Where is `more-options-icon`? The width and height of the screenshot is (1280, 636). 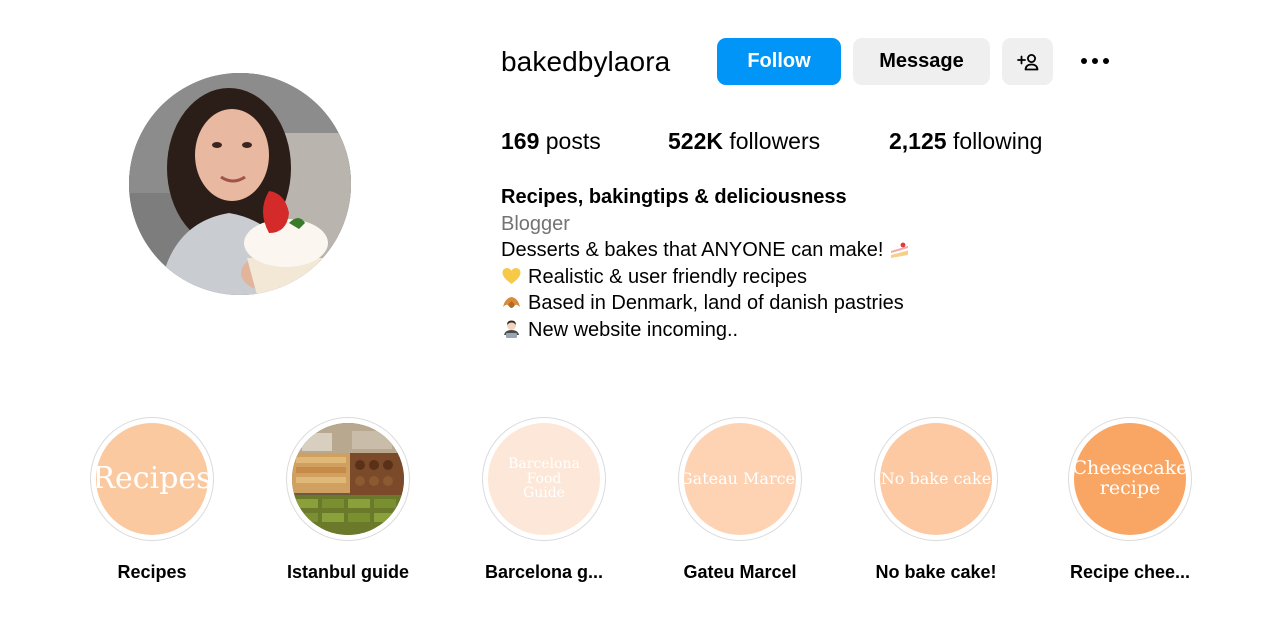
more-options-icon is located at coordinates (1095, 61).